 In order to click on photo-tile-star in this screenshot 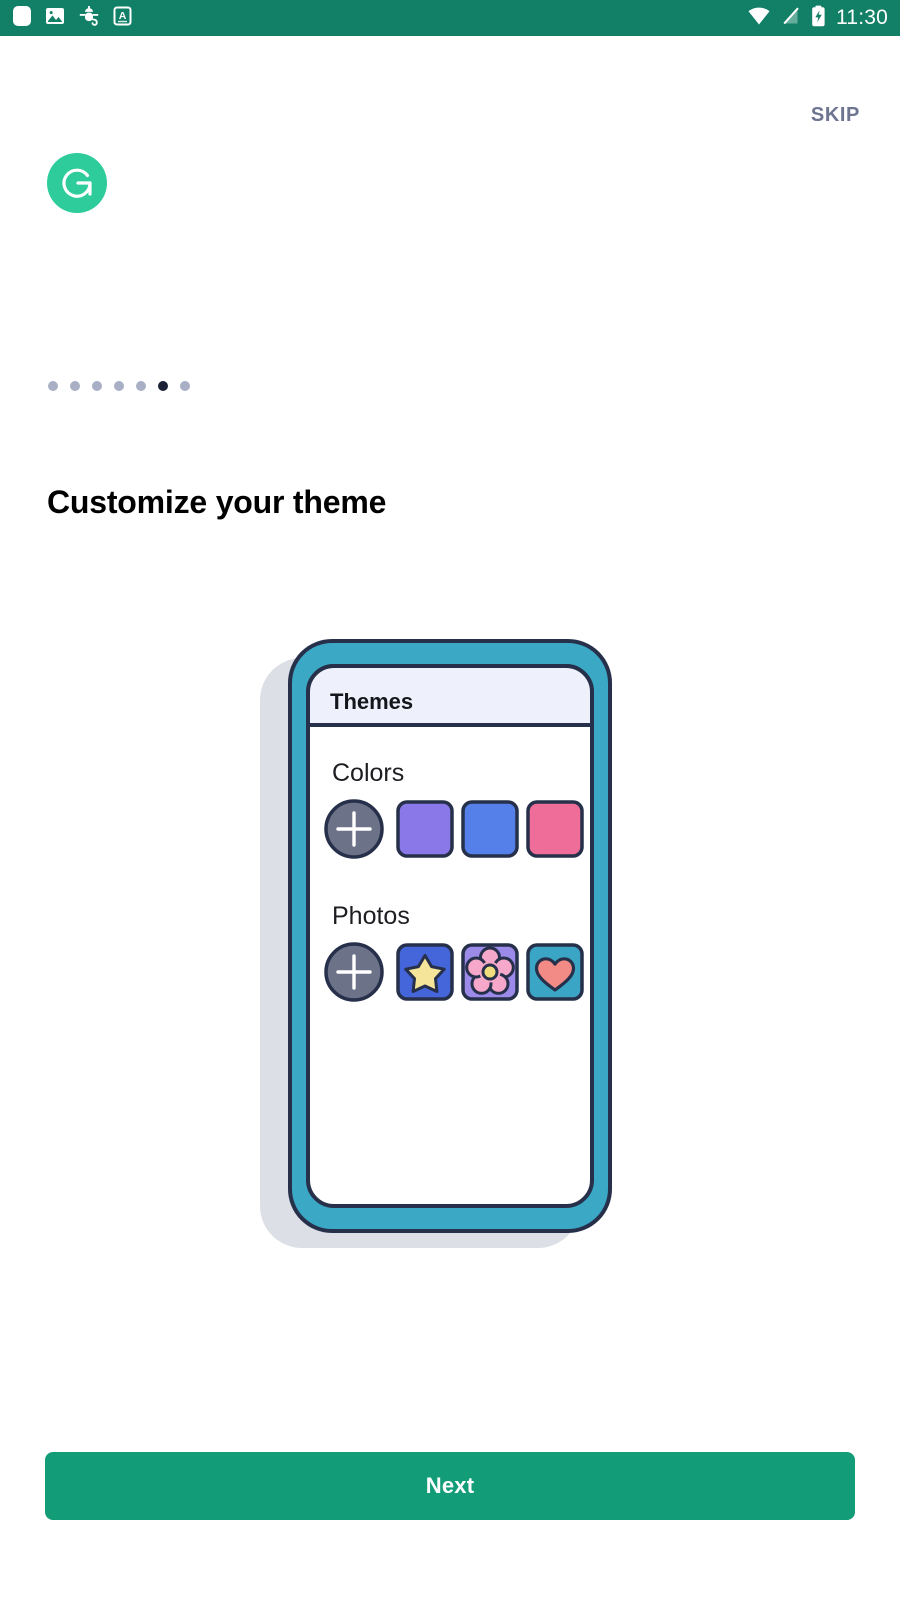, I will do `click(425, 972)`.